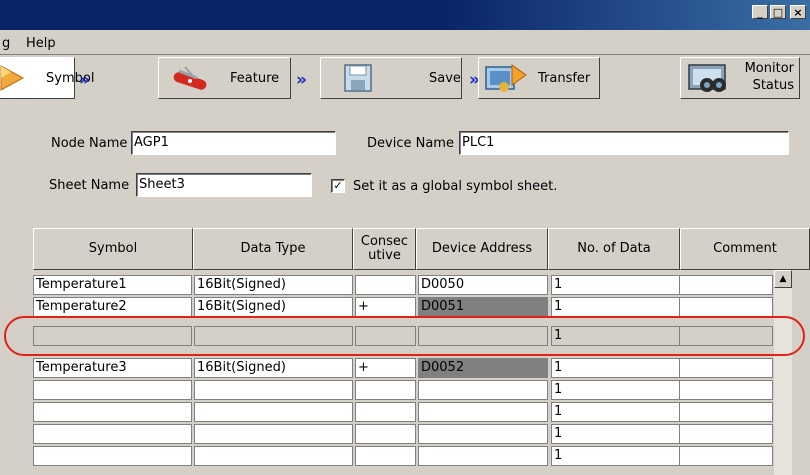 Image resolution: width=810 pixels, height=475 pixels. What do you see at coordinates (773, 85) in the screenshot?
I see `monitor-label-line2: Status` at bounding box center [773, 85].